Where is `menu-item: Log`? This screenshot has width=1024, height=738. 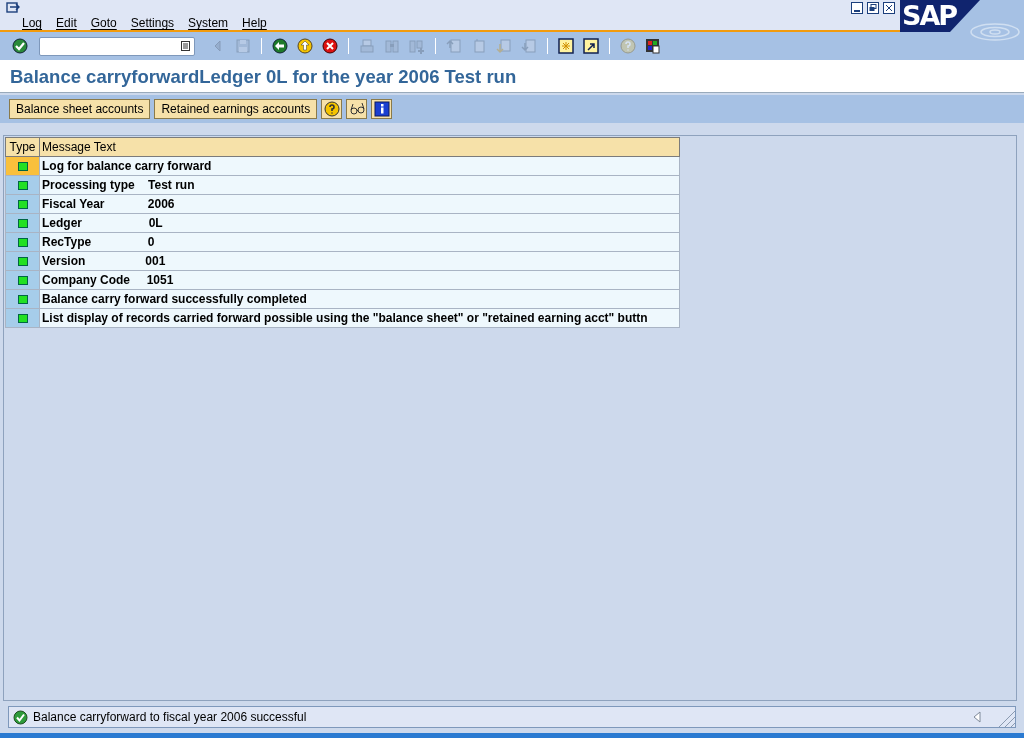
menu-item: Log is located at coordinates (32, 23).